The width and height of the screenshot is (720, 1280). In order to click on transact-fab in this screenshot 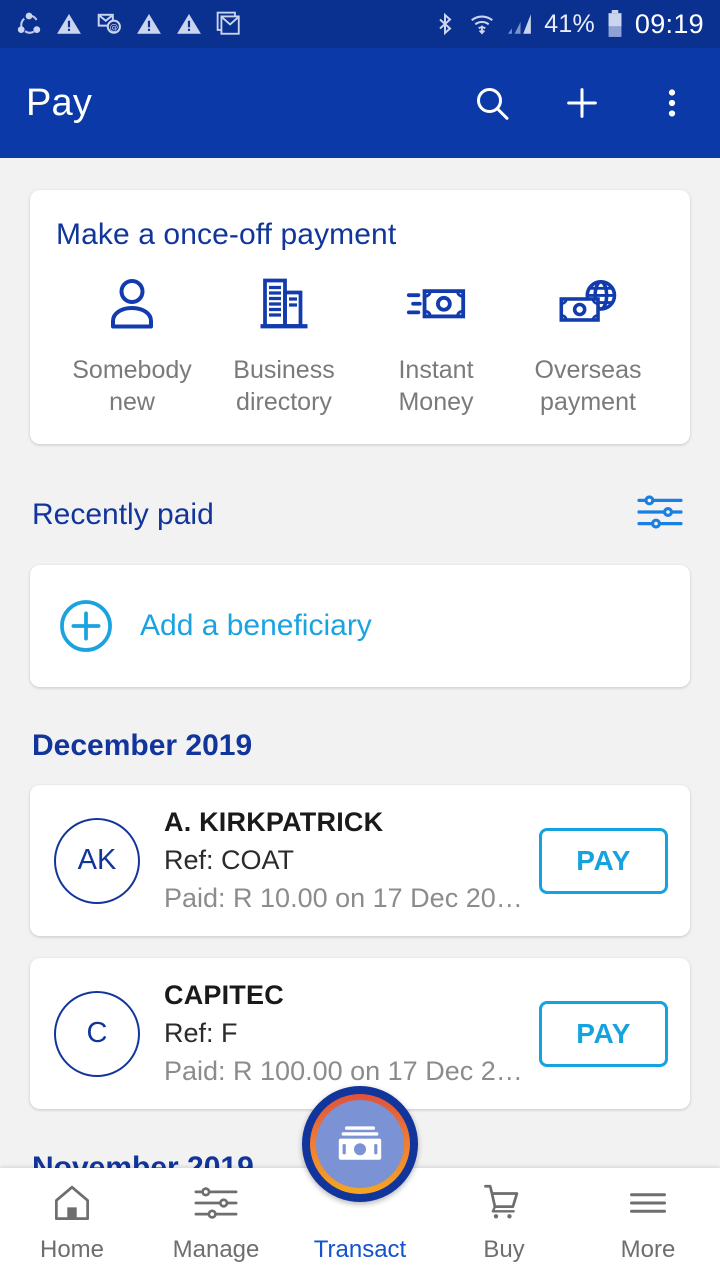, I will do `click(360, 1144)`.